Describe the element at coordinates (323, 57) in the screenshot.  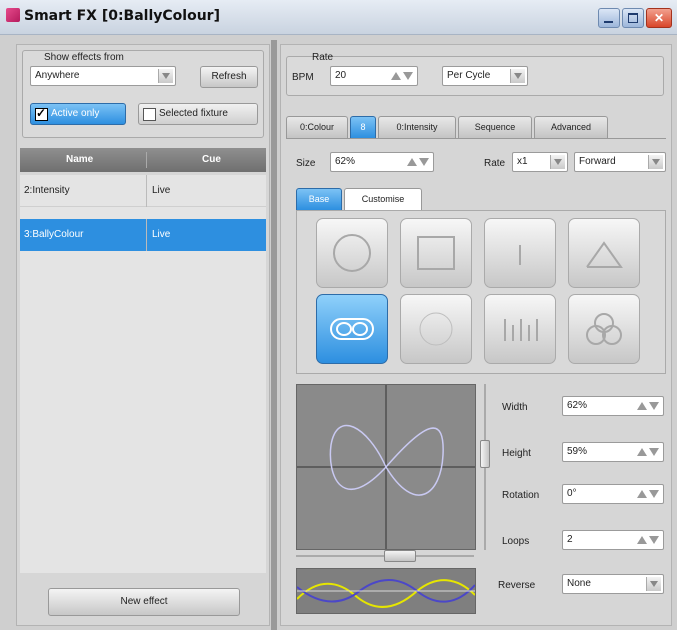
I see `rate-group-label: Rate` at that location.